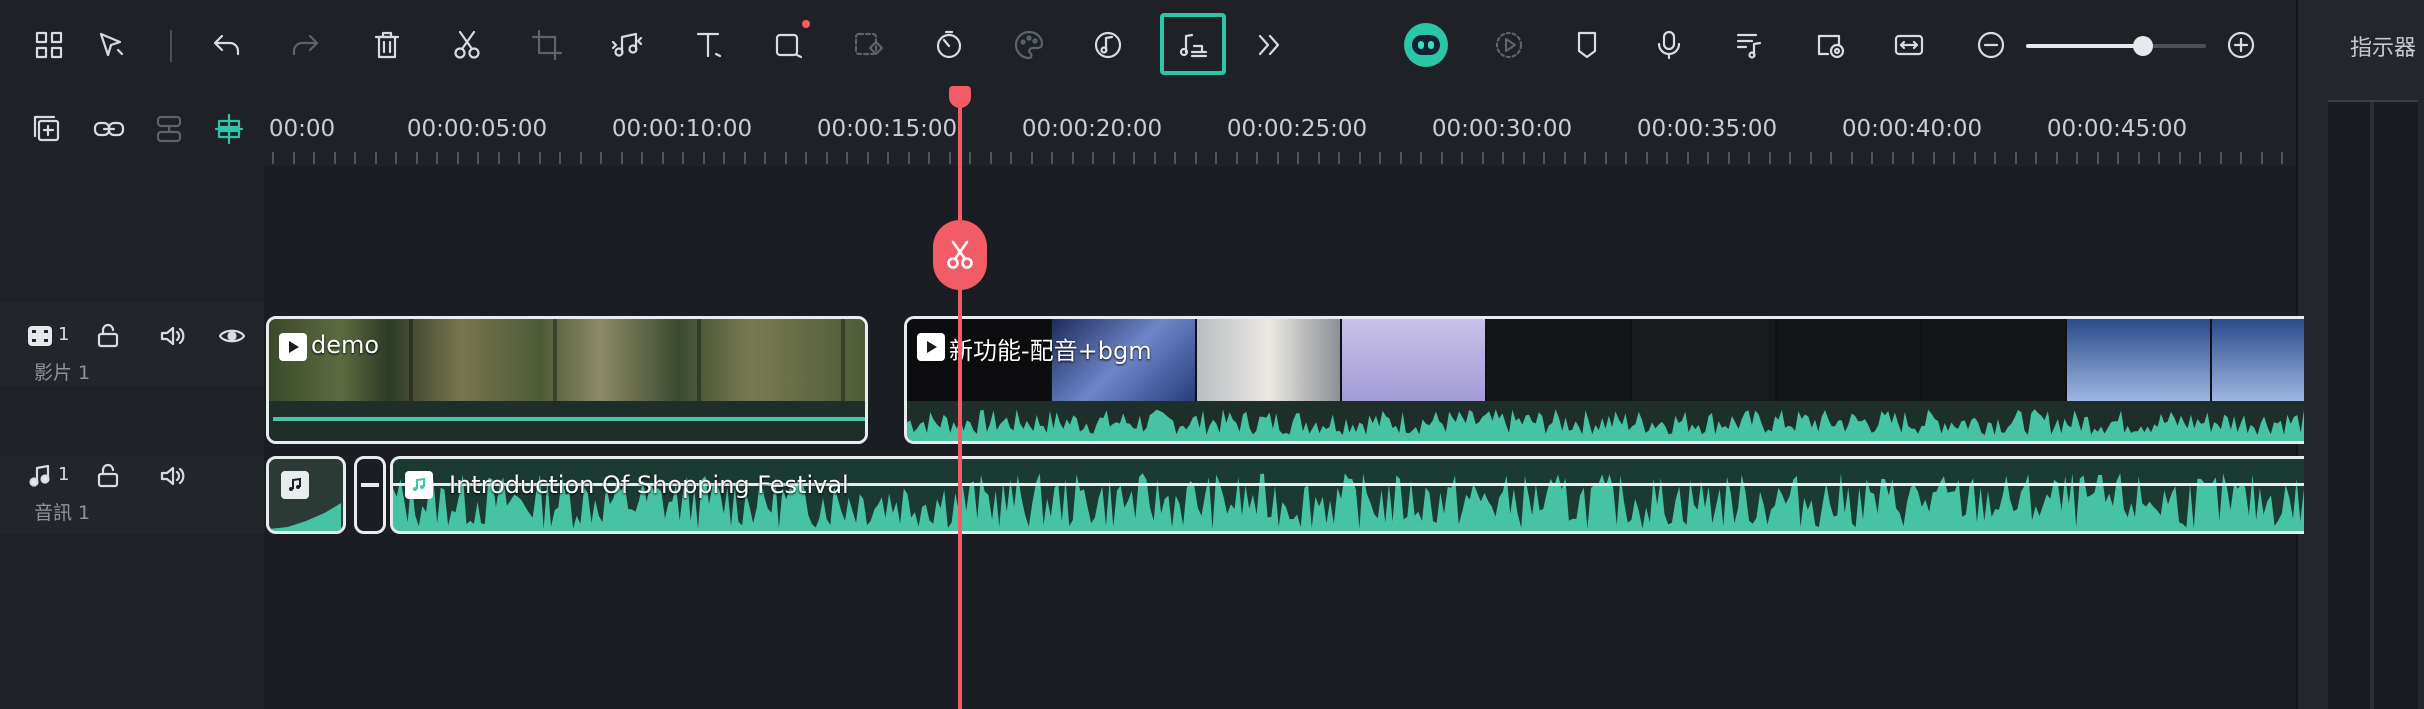  I want to click on ruler-label: 00:00:25:00, so click(1297, 129).